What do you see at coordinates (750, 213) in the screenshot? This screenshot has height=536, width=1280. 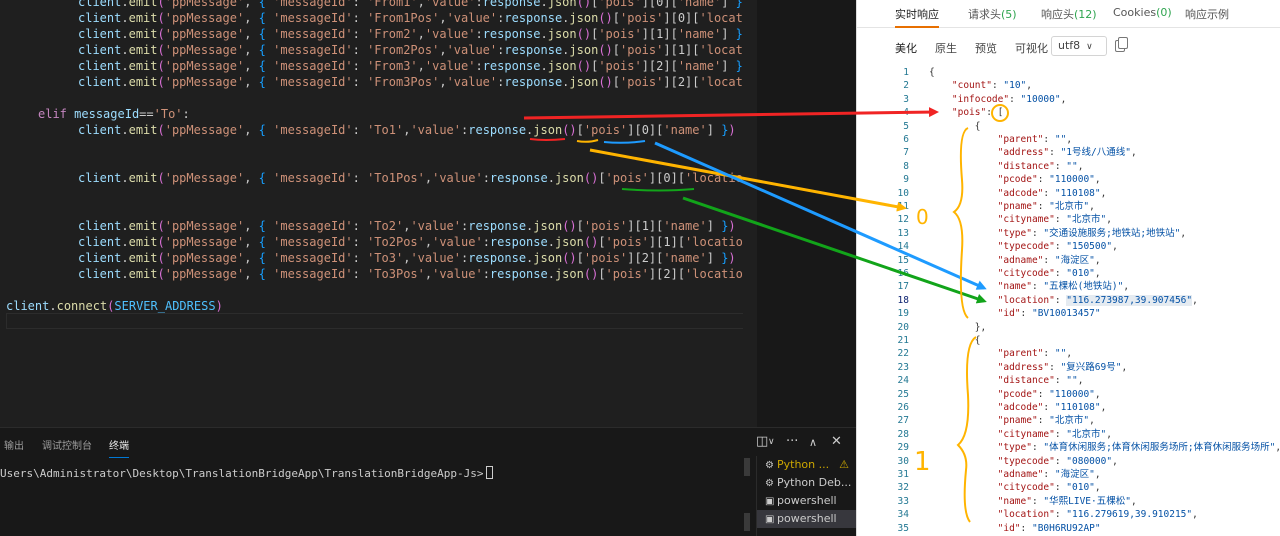 I see `editor-scrollbar` at bounding box center [750, 213].